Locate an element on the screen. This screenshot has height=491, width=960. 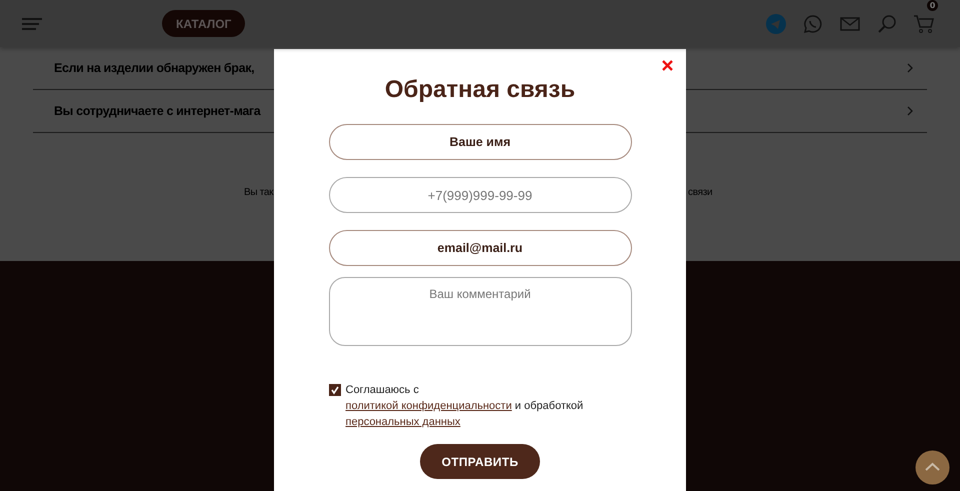
close-icon is located at coordinates (667, 65).